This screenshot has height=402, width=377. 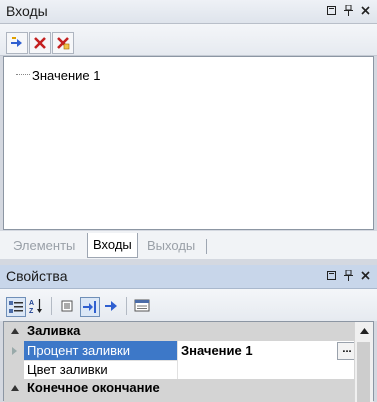 I want to click on arrow-in-icon, so click(x=16, y=42).